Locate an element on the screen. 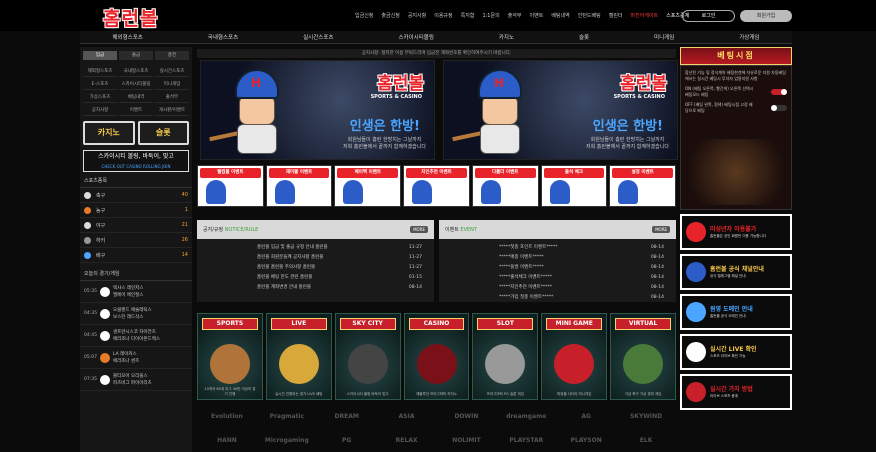 This screenshot has height=452, width=876. sport-row: 하키 26 is located at coordinates (136, 240).